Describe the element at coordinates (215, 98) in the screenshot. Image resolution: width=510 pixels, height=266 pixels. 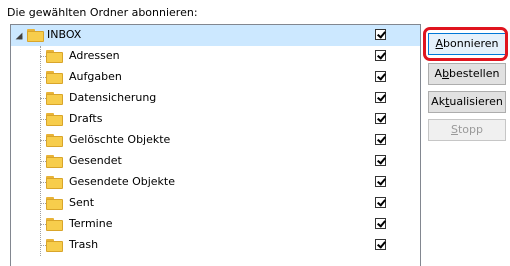
I see `tree-item-datensicherung: Datensicherung` at that location.